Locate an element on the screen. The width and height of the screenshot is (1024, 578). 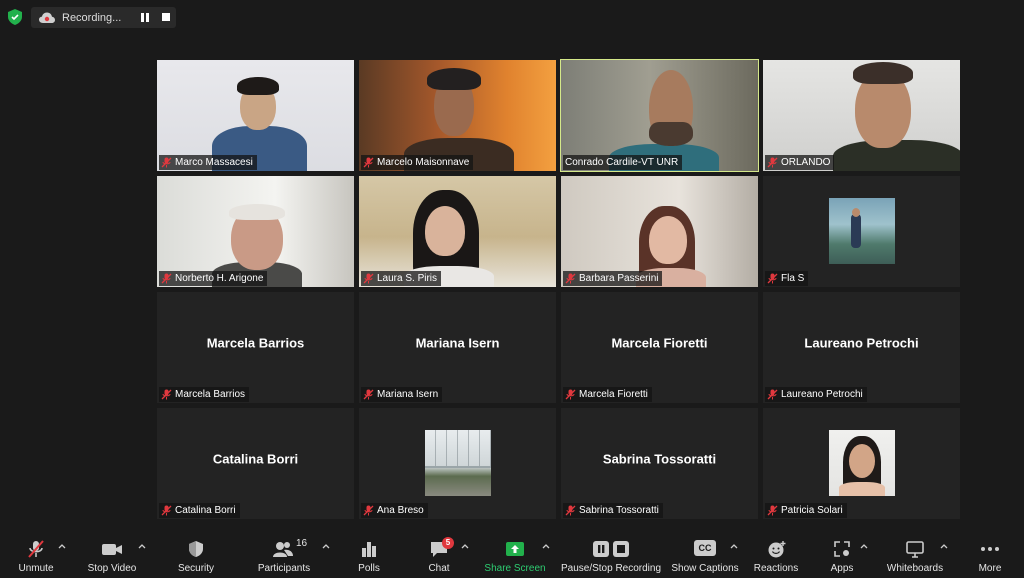
participant-tile: Marco Massacesi is located at coordinates (255, 115).